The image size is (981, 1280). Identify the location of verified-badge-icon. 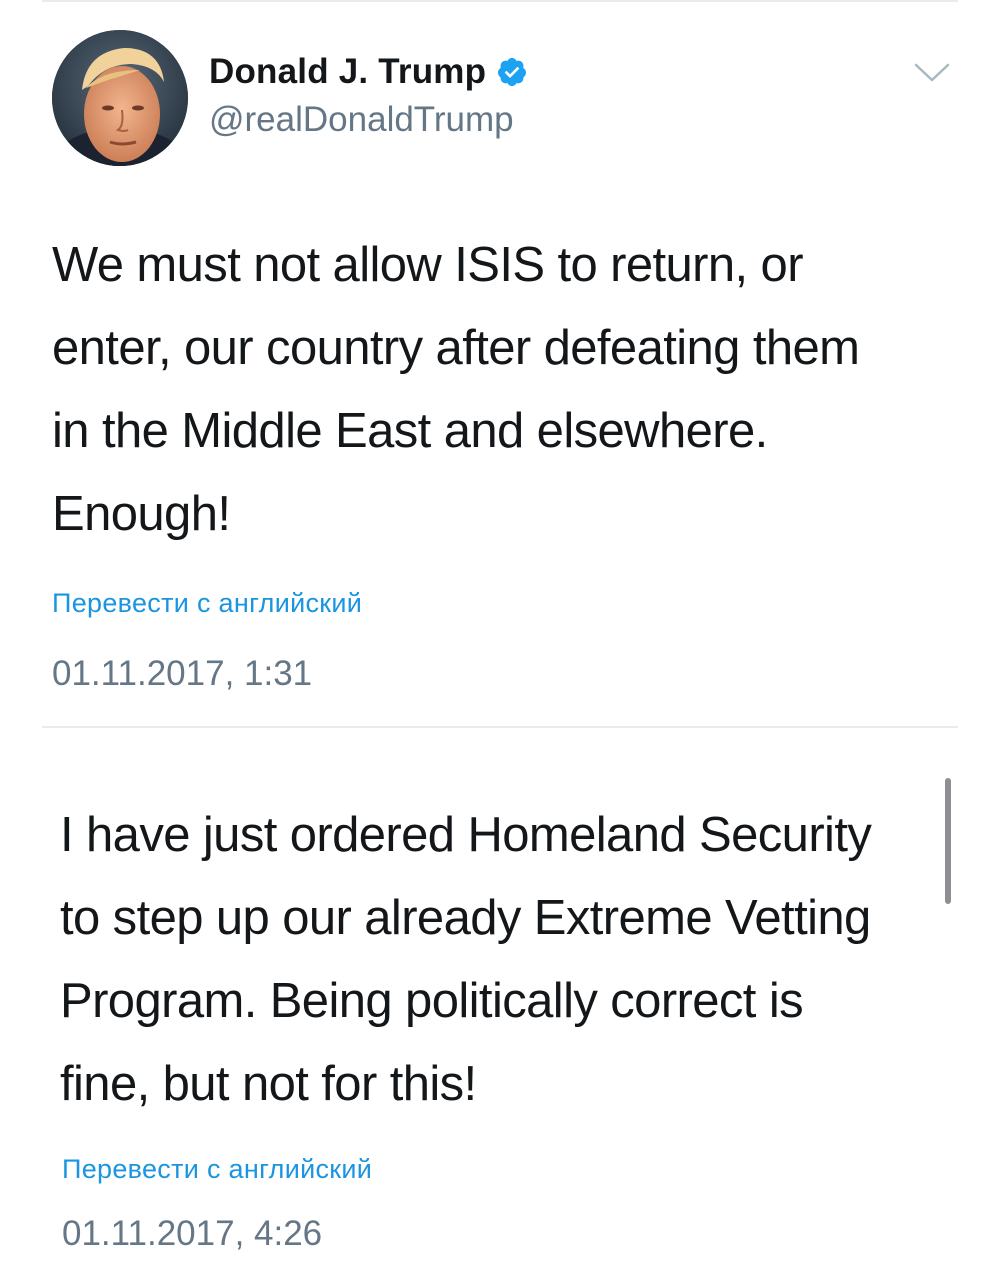
(512, 72).